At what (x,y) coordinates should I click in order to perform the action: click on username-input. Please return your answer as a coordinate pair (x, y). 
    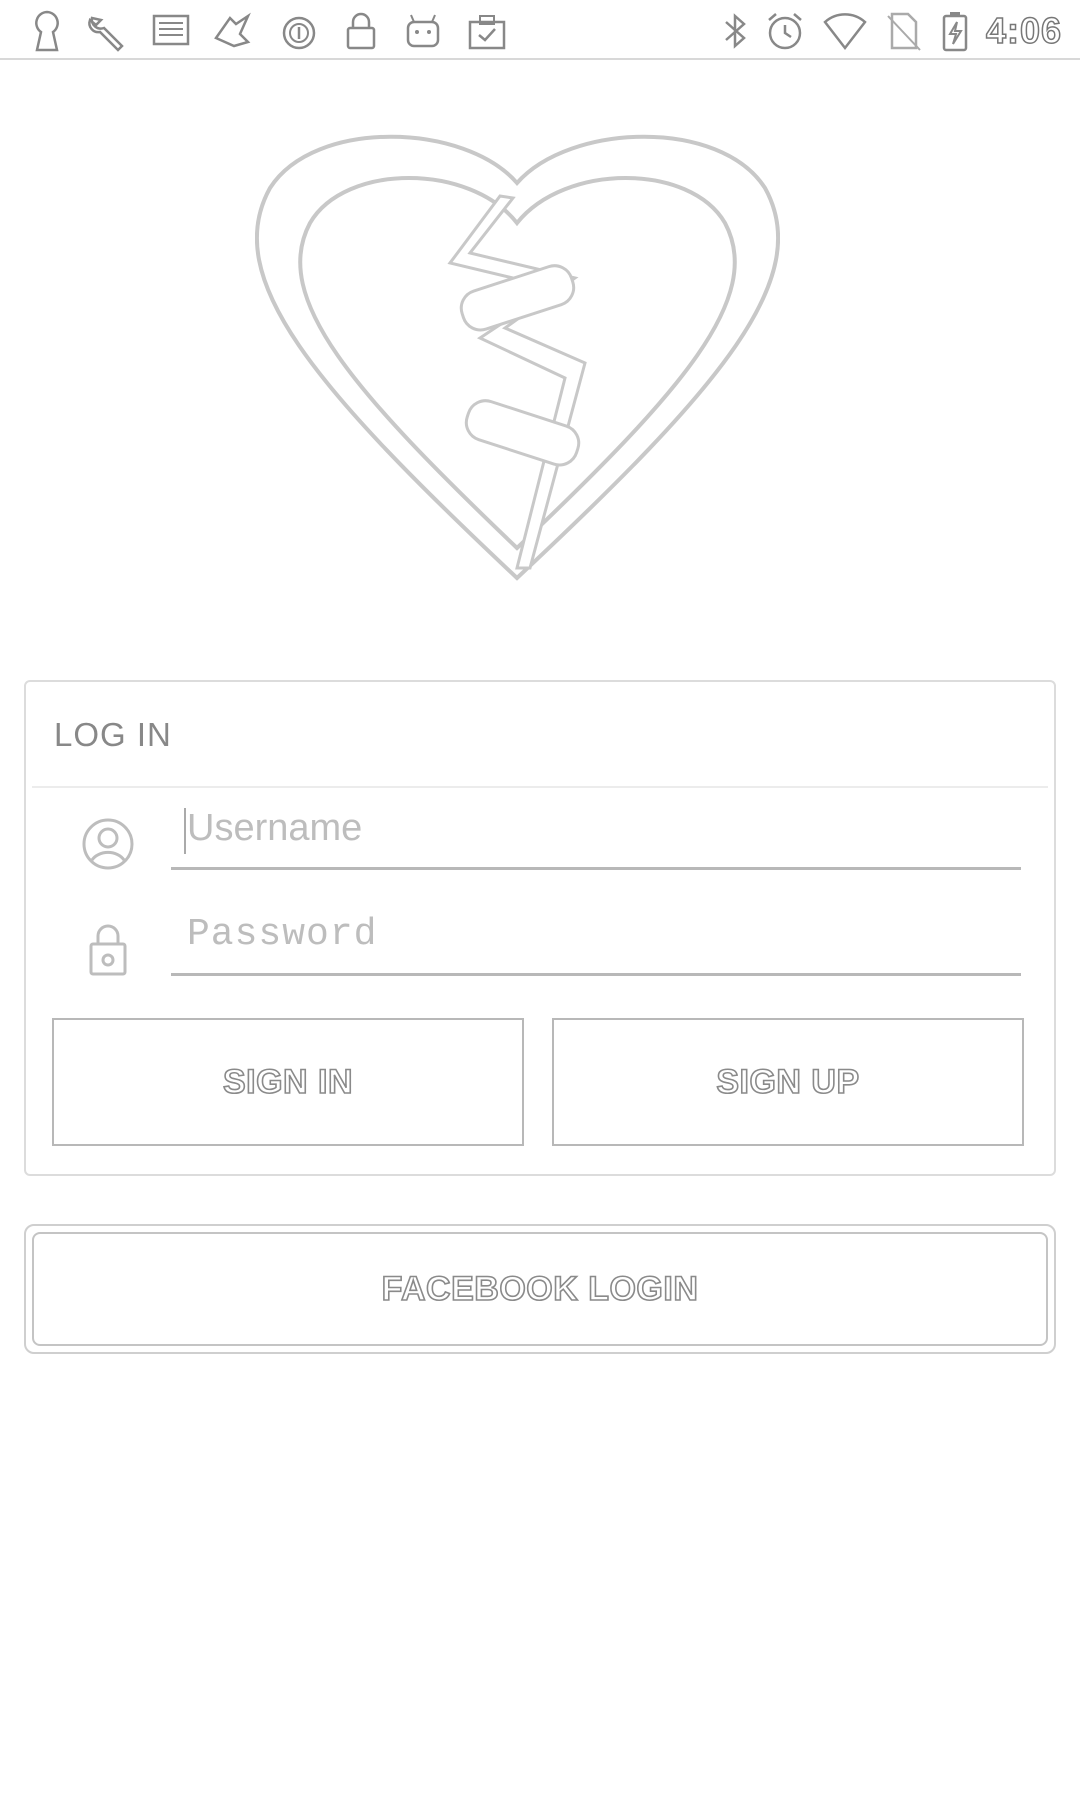
    Looking at the image, I should click on (596, 828).